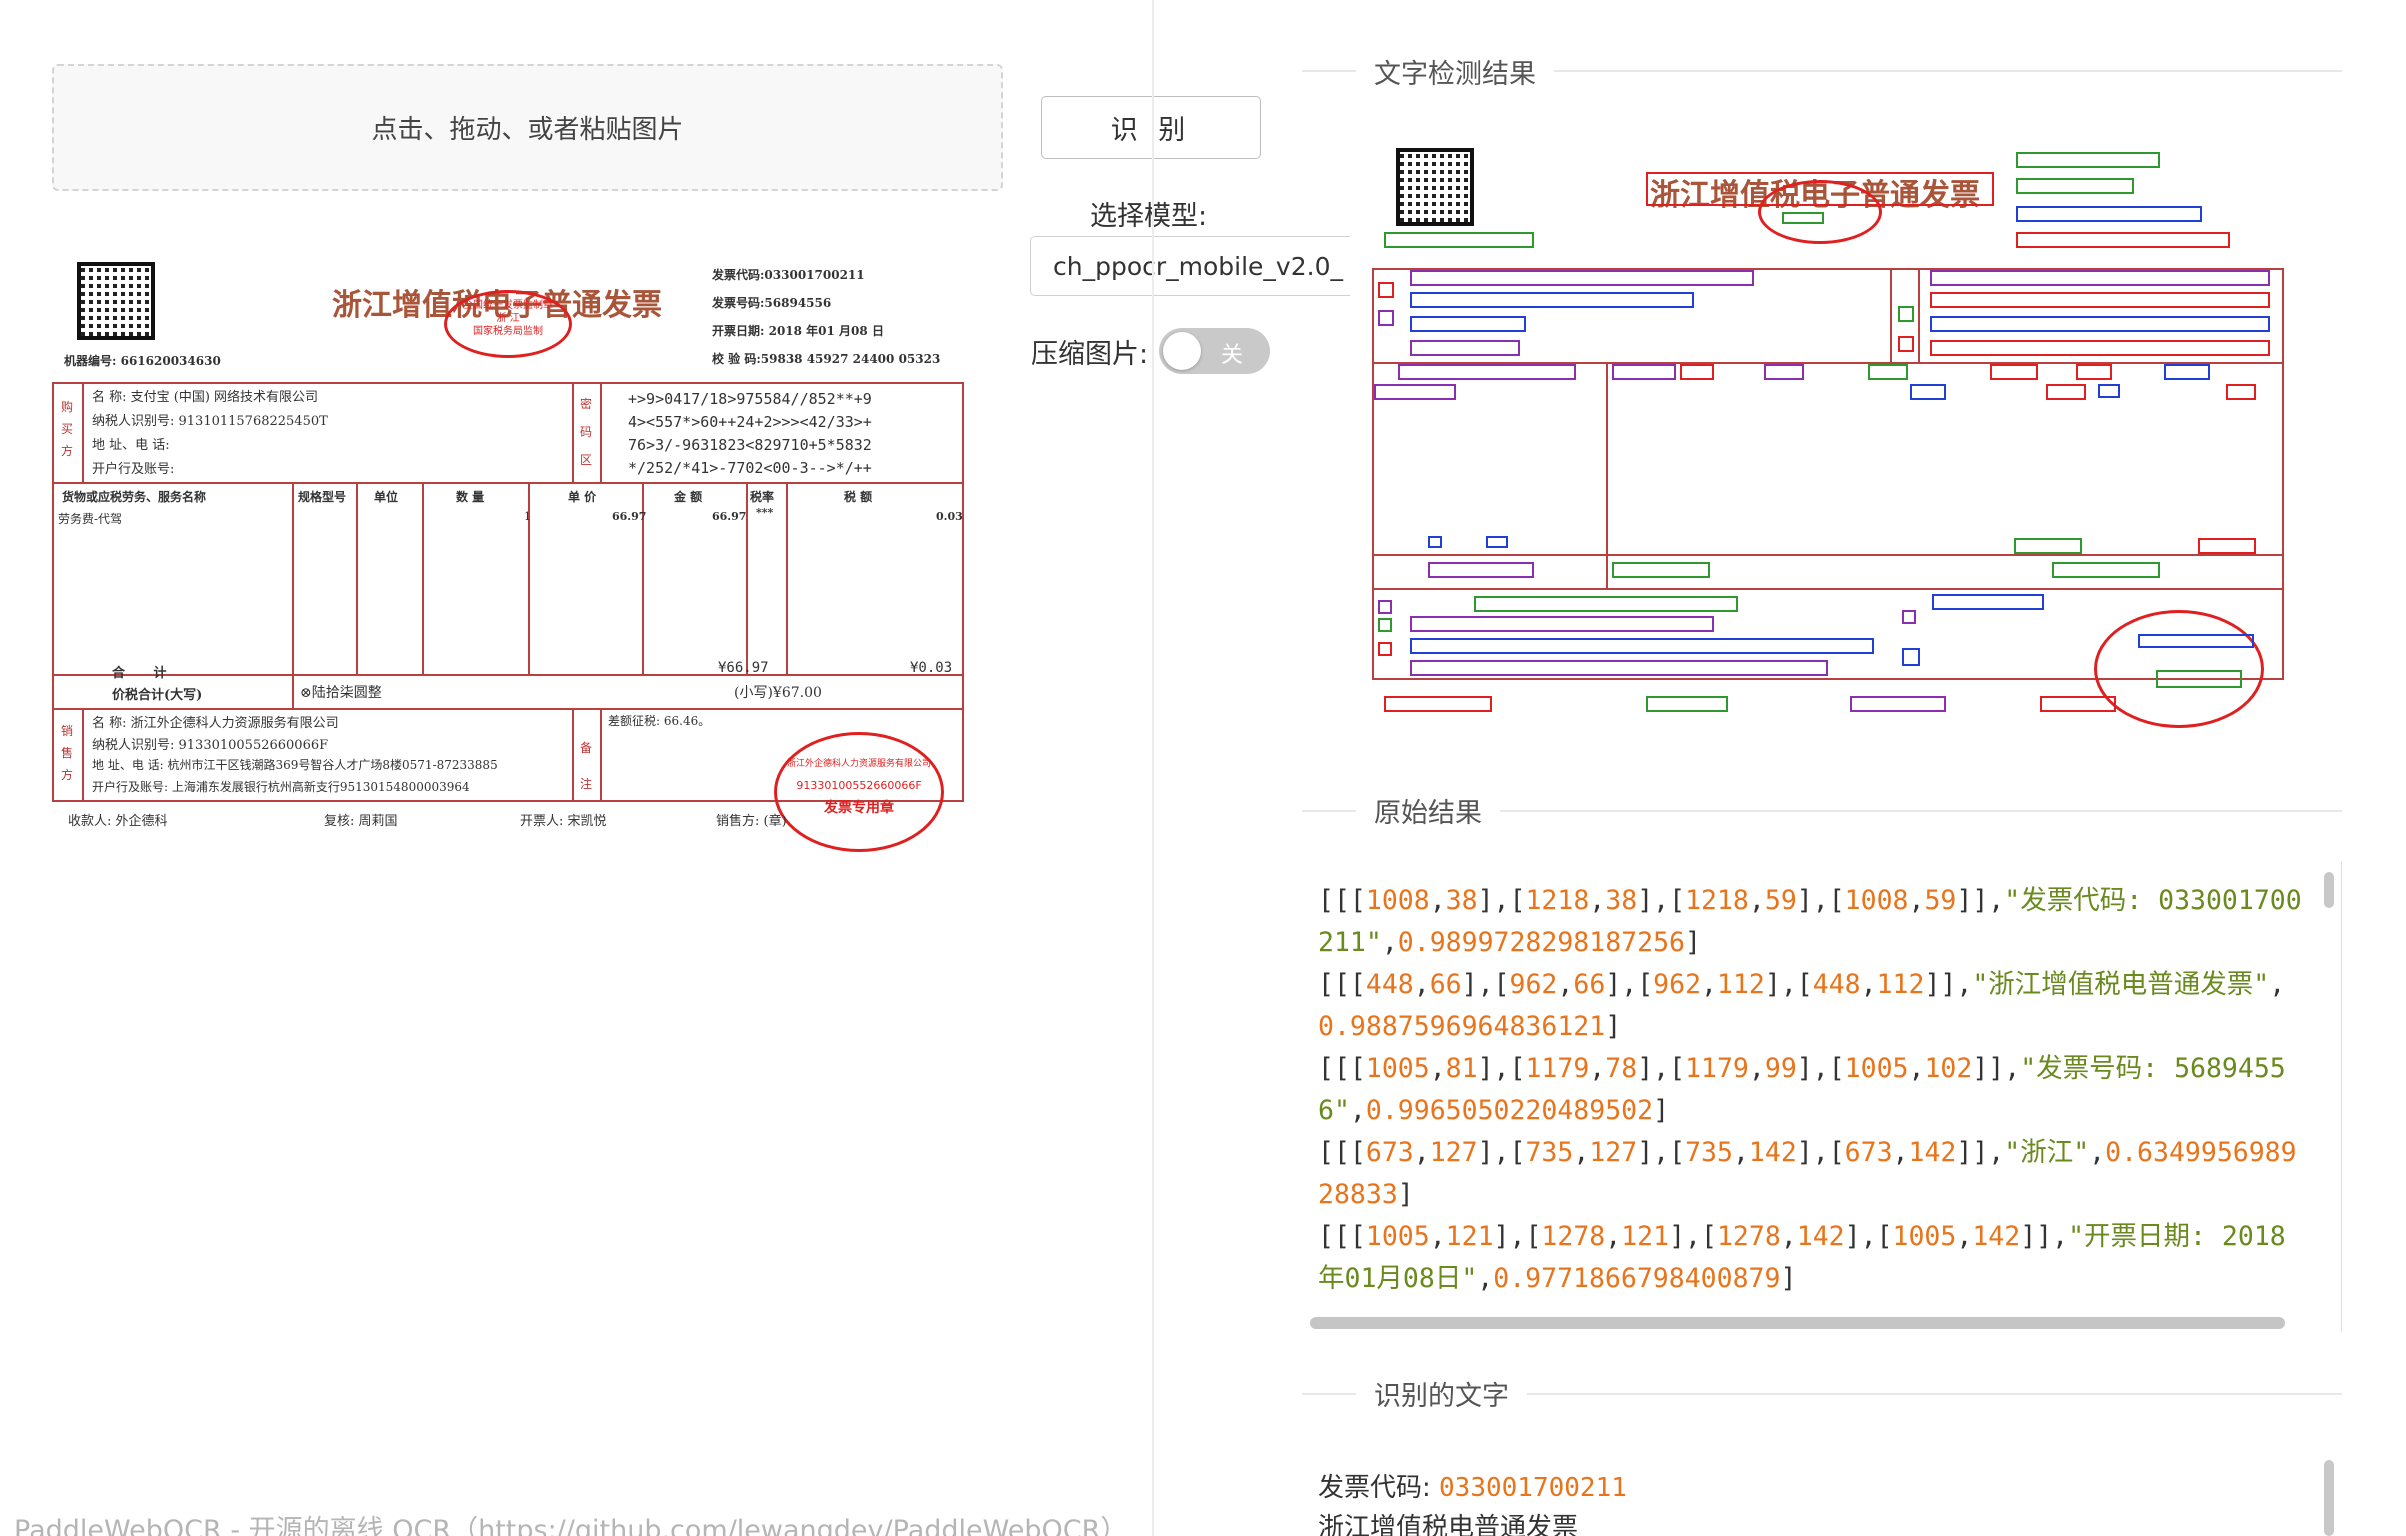 This screenshot has width=2406, height=1536. Describe the element at coordinates (67, 731) in the screenshot. I see `side-char: 销` at that location.